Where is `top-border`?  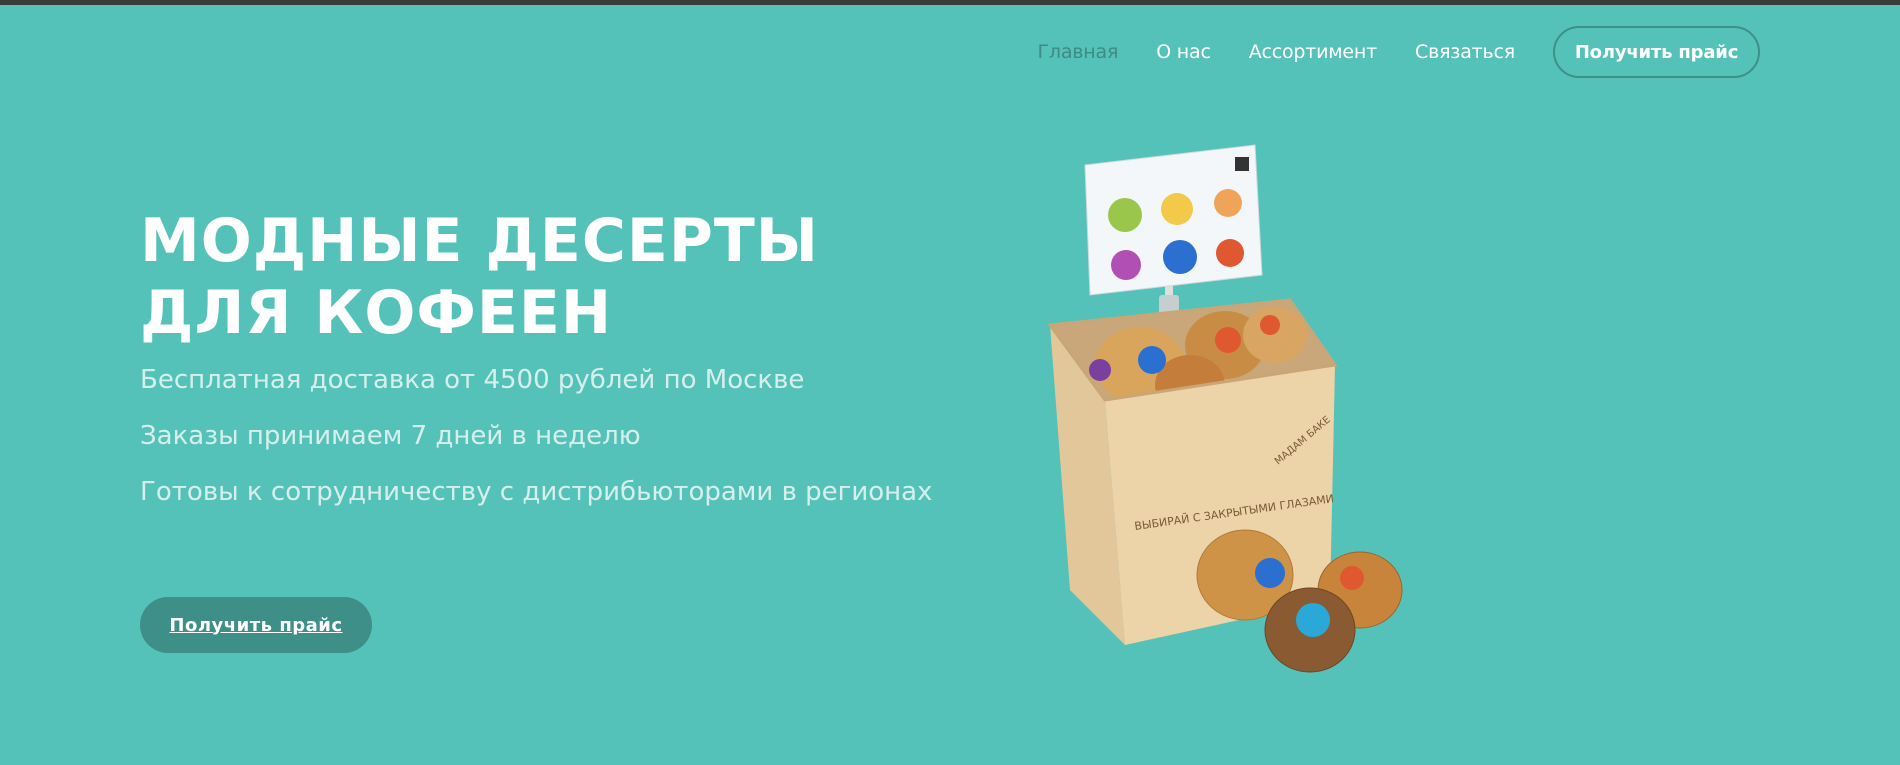
top-border is located at coordinates (950, 2).